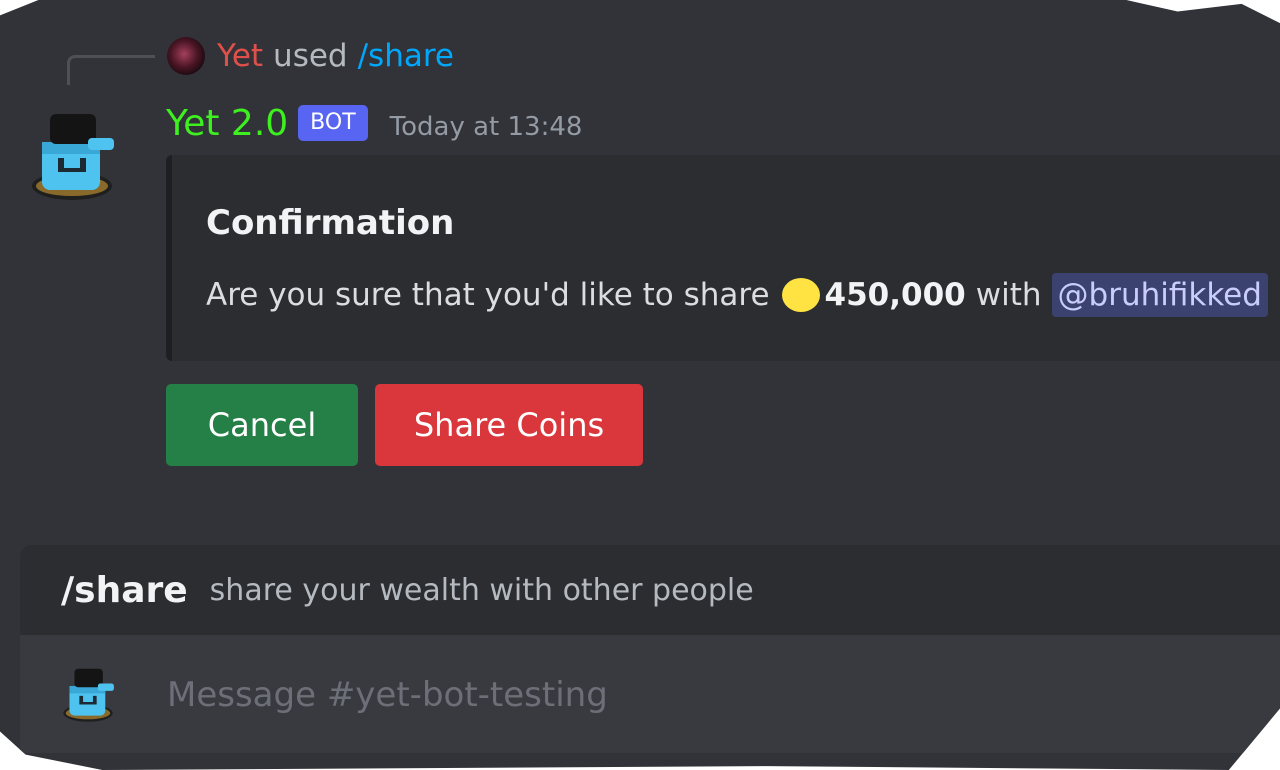 This screenshot has width=1280, height=770. What do you see at coordinates (124, 590) in the screenshot?
I see `command-name: /share` at bounding box center [124, 590].